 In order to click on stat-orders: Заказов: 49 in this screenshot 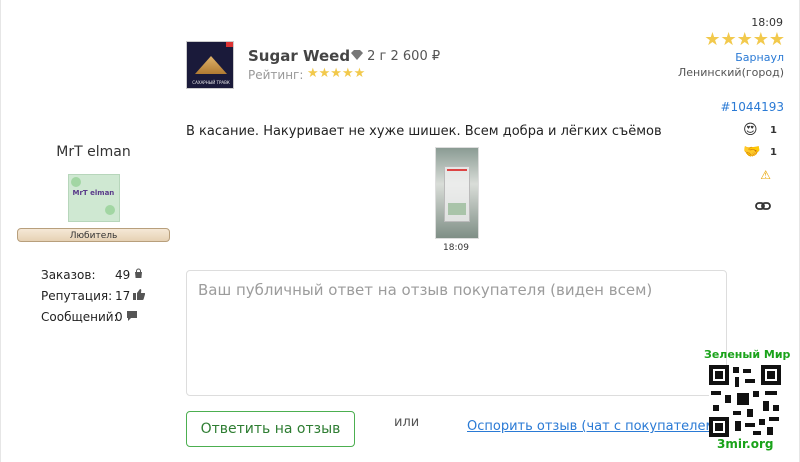, I will do `click(108, 274)`.